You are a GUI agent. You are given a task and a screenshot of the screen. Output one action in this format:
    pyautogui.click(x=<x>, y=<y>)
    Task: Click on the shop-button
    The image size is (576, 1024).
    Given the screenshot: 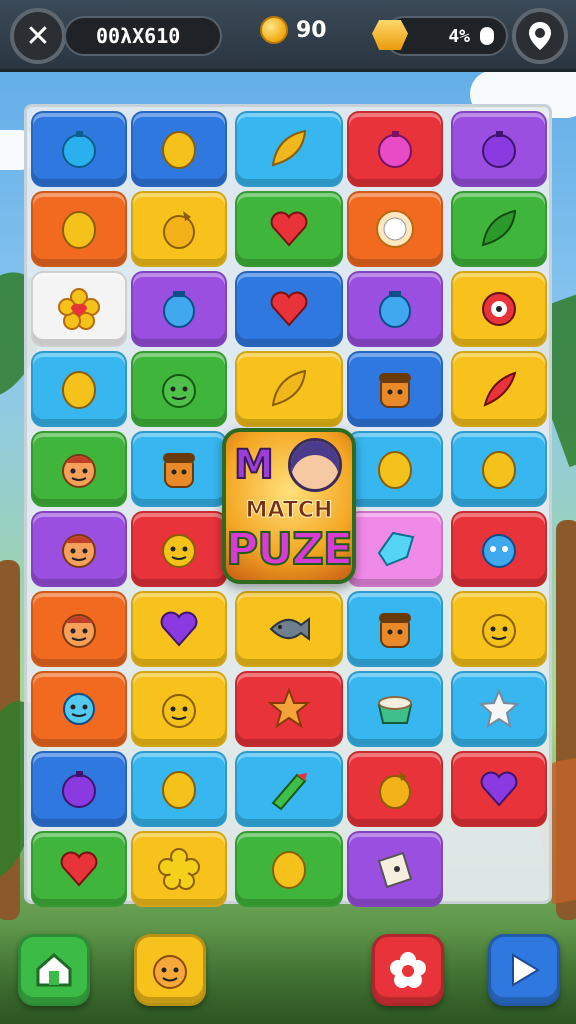 What is the action you would take?
    pyautogui.click(x=408, y=970)
    